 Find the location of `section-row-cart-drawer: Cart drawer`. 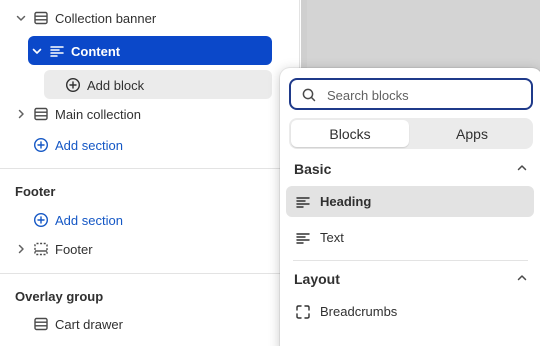

section-row-cart-drawer: Cart drawer is located at coordinates (150, 324).